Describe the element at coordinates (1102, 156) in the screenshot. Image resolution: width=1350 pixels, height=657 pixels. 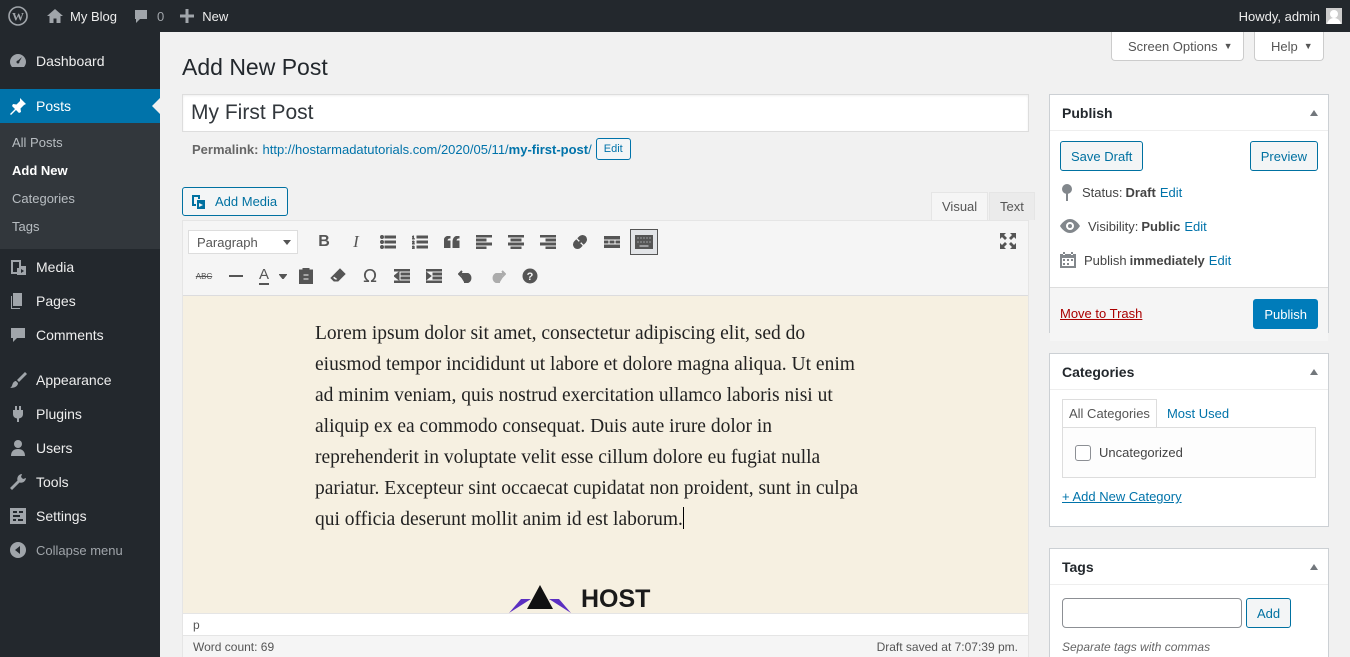
I see `save-draft-button: Save Draft` at that location.